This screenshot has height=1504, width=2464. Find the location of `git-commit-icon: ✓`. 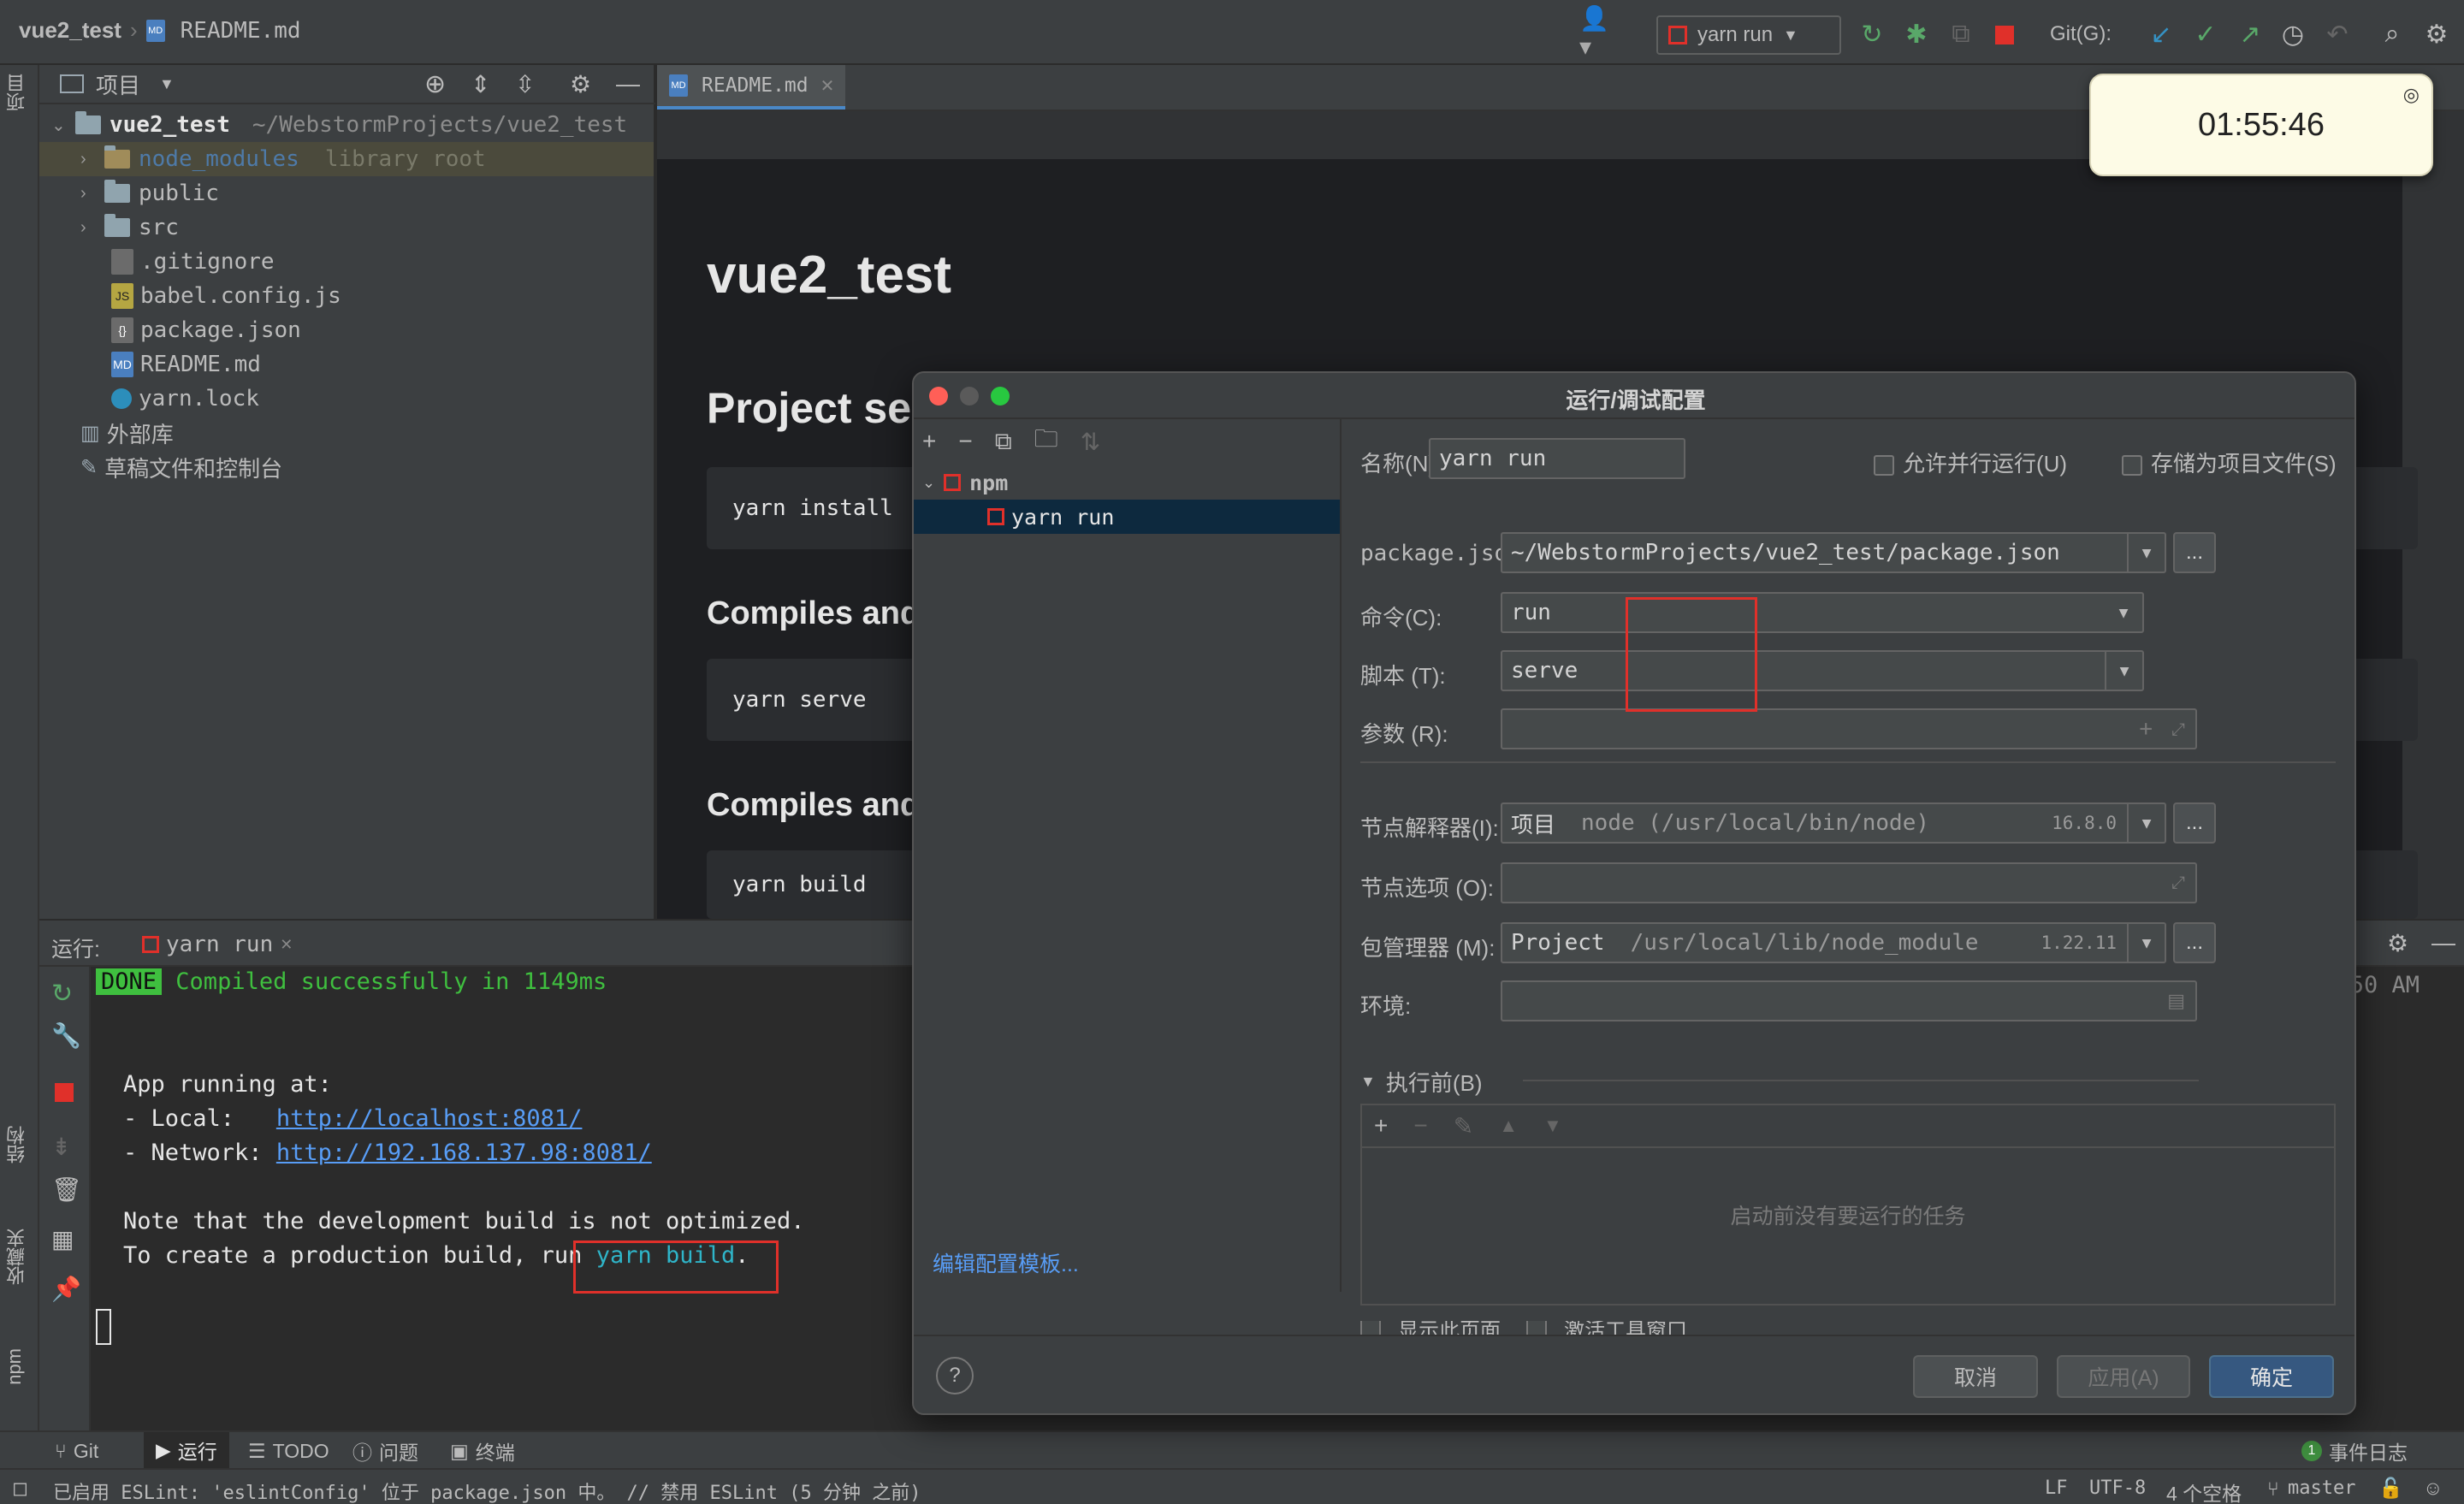

git-commit-icon: ✓ is located at coordinates (2206, 34).